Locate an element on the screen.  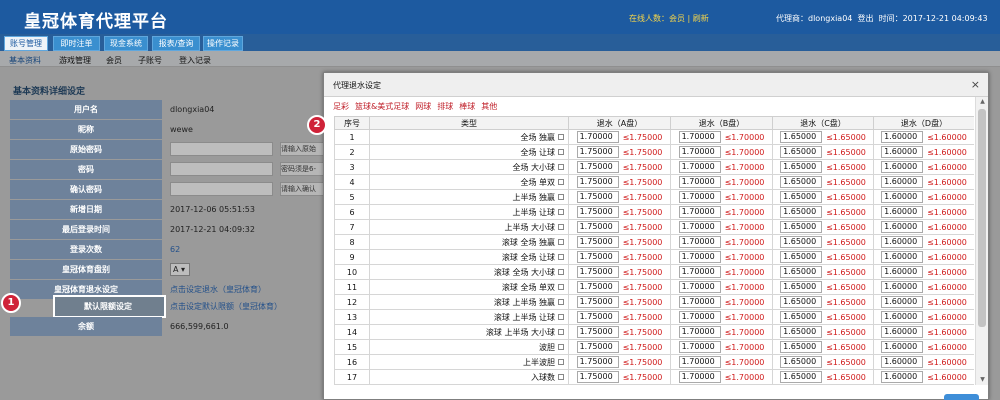
logout-link: 登出 is located at coordinates (865, 18).